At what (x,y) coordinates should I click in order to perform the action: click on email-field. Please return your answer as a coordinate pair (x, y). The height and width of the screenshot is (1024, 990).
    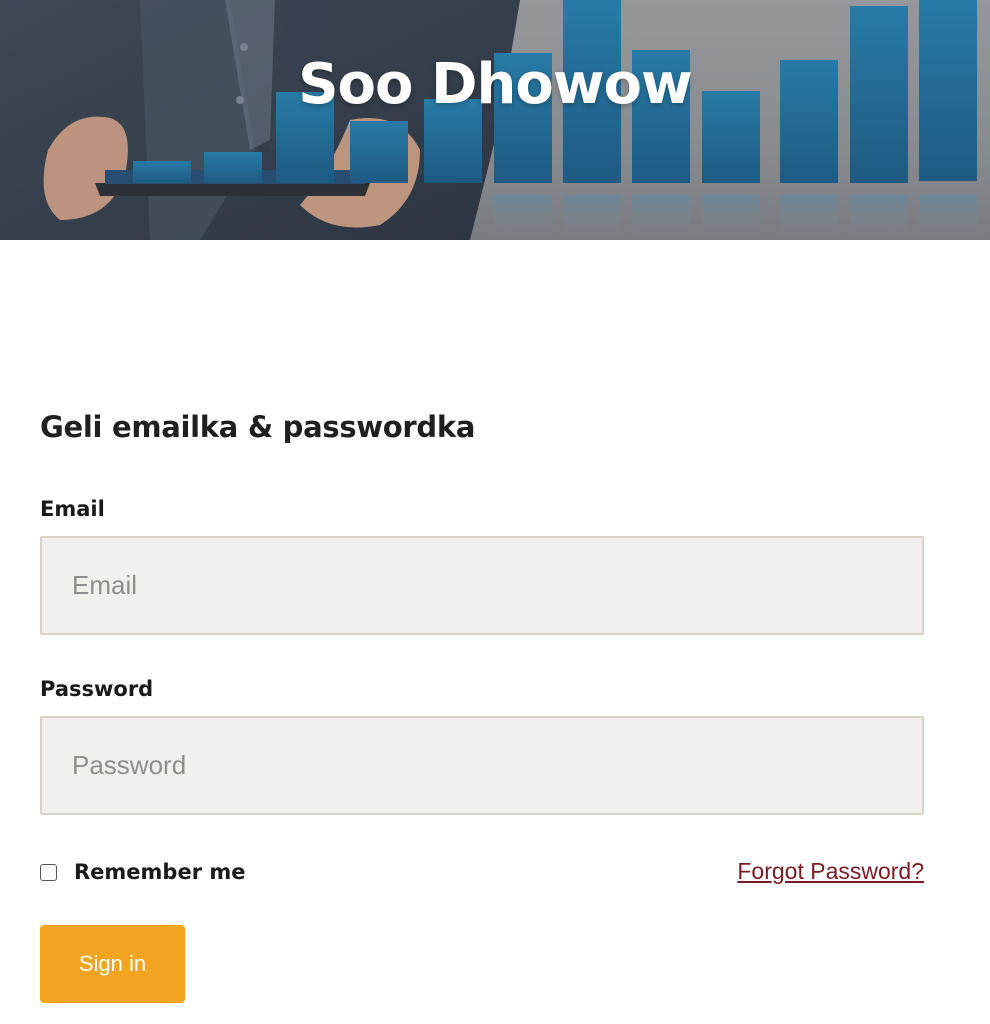
    Looking at the image, I should click on (482, 585).